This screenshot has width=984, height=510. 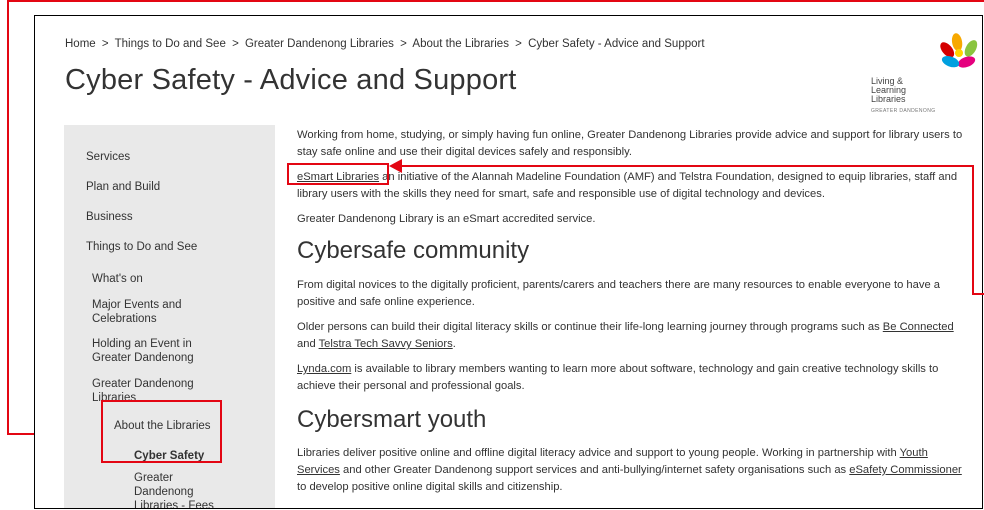 I want to click on sidebar-item-major-events: Major Events and Celebrations, so click(x=154, y=312).